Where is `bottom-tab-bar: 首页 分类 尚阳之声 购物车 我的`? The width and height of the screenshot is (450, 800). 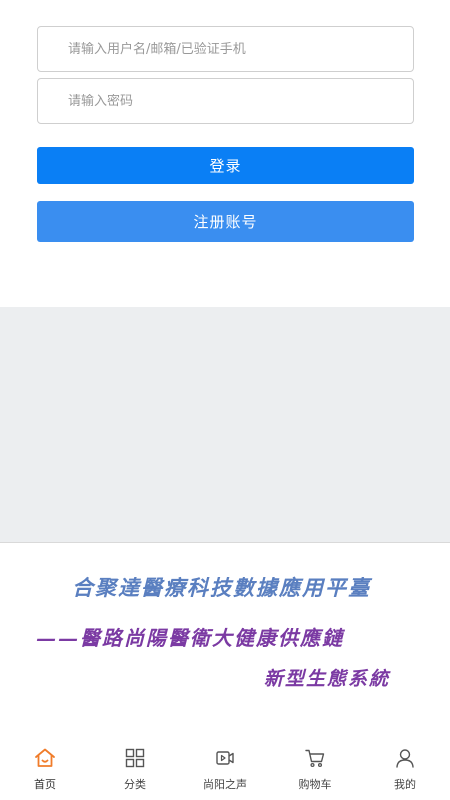 bottom-tab-bar: 首页 分类 尚阳之声 购物车 我的 is located at coordinates (225, 770).